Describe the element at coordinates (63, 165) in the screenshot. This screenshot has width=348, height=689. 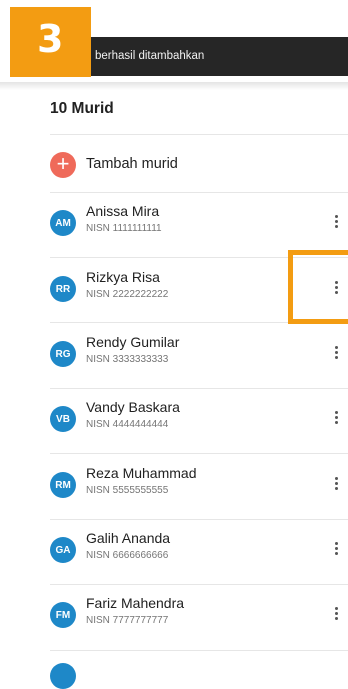
I see `plus-icon: +` at that location.